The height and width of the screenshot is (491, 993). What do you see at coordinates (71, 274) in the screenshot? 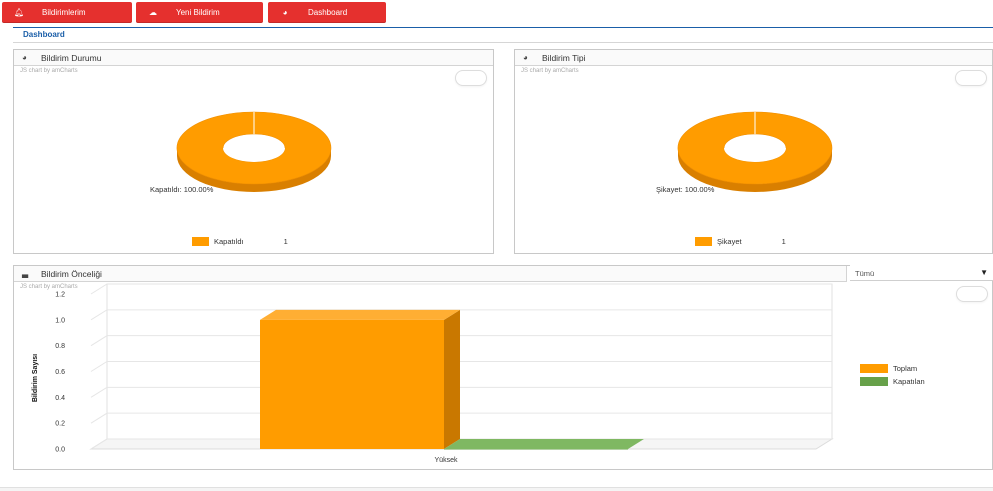
I see `panel-title: Bildirim Önceliği` at bounding box center [71, 274].